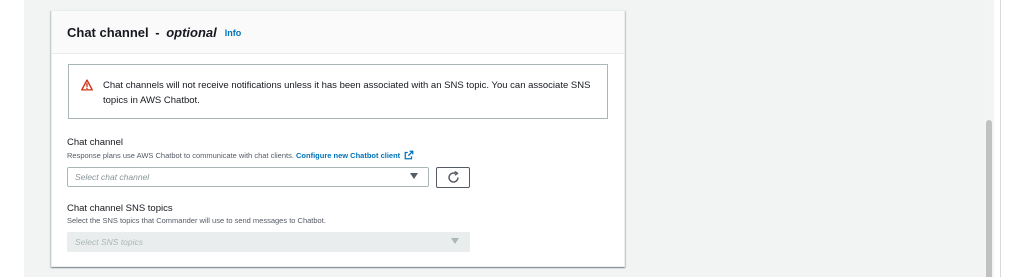 This screenshot has width=1024, height=277. I want to click on info-link: Info, so click(233, 33).